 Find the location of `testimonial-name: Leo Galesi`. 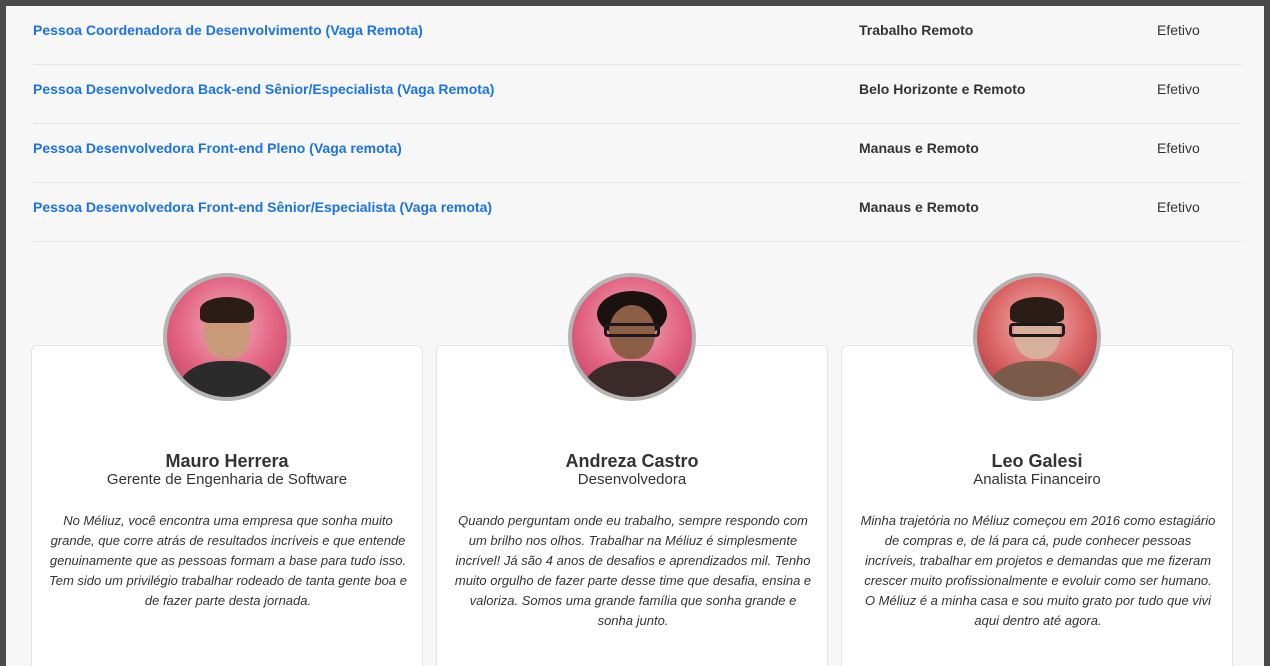

testimonial-name: Leo Galesi is located at coordinates (1037, 461).